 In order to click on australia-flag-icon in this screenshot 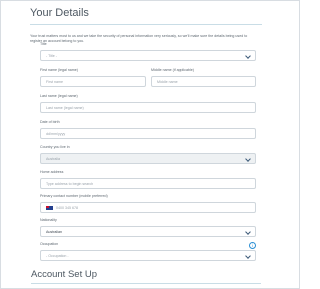, I will do `click(49, 207)`.